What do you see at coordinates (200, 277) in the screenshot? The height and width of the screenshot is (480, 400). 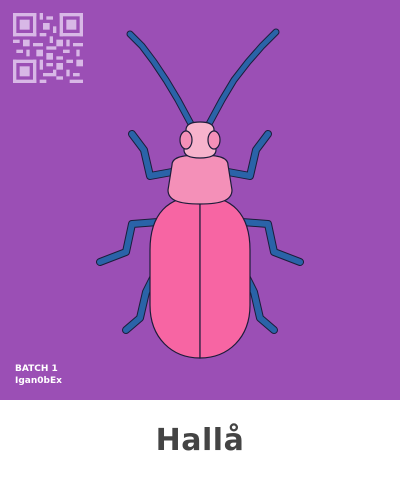 I see `elytra` at bounding box center [200, 277].